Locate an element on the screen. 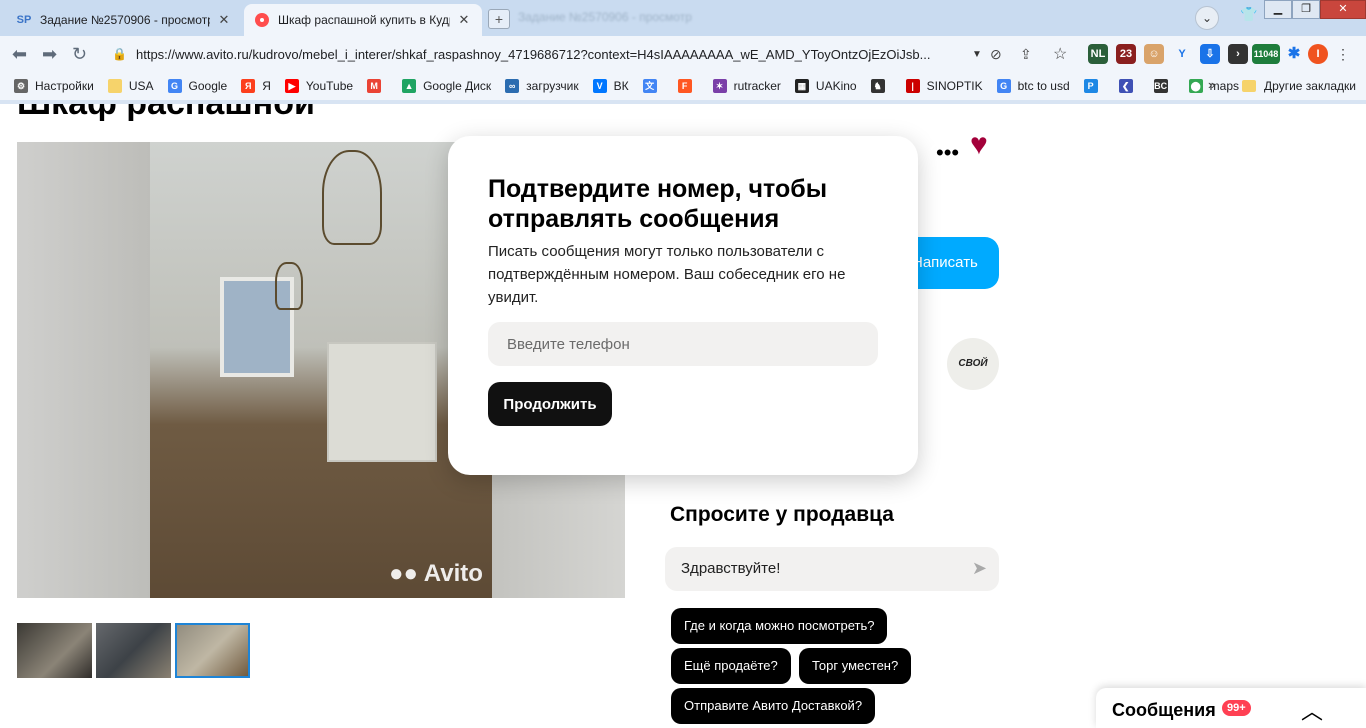 The width and height of the screenshot is (1366, 728). theme-icon: 👕 is located at coordinates (1248, 14).